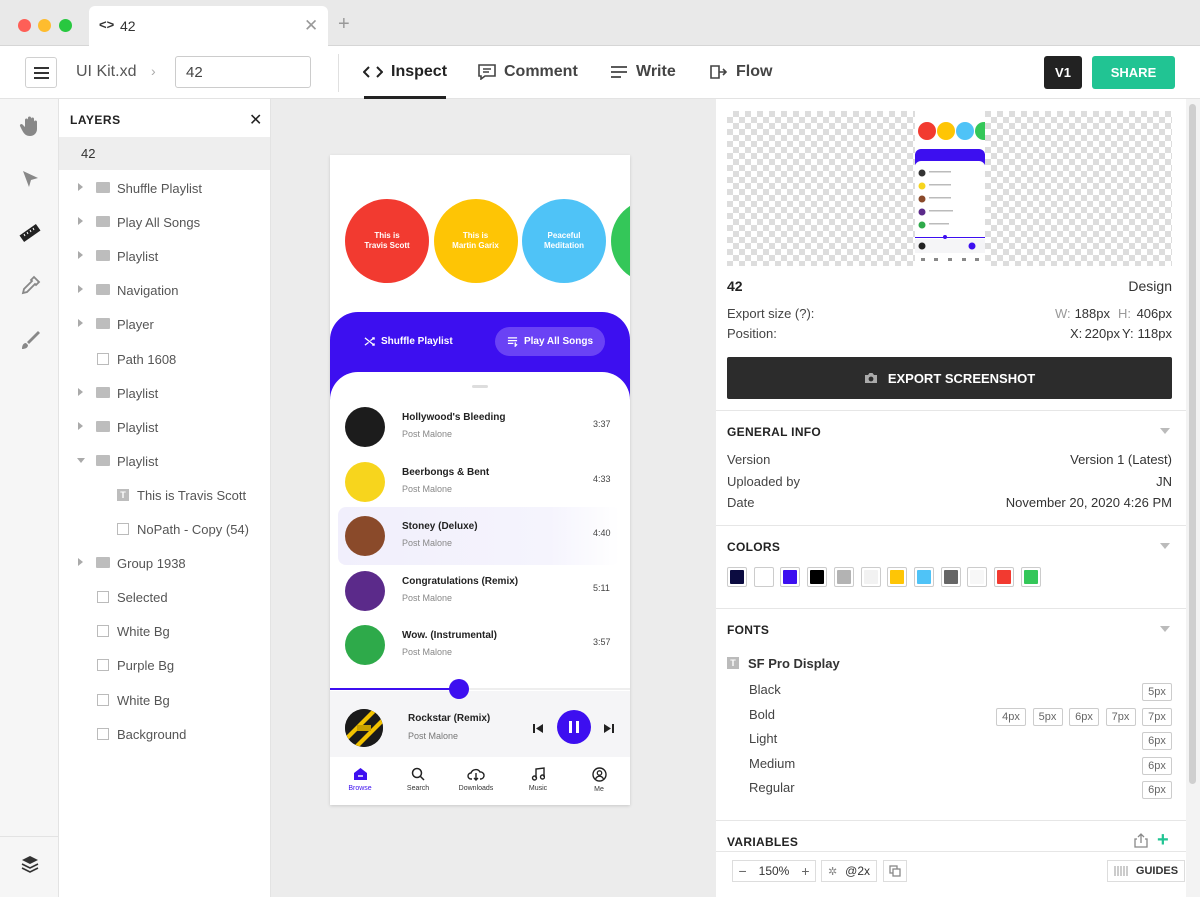 This screenshot has height=897, width=1200. I want to click on minimize-window-button, so click(44, 25).